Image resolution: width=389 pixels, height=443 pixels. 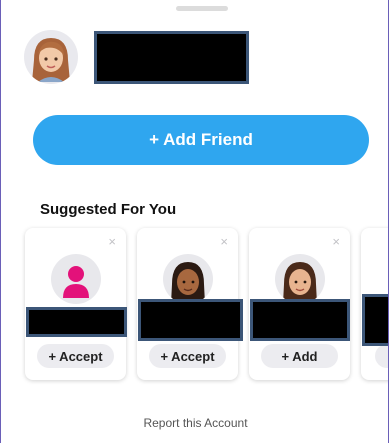 What do you see at coordinates (201, 140) in the screenshot?
I see `add-friend-button: + Add Friend` at bounding box center [201, 140].